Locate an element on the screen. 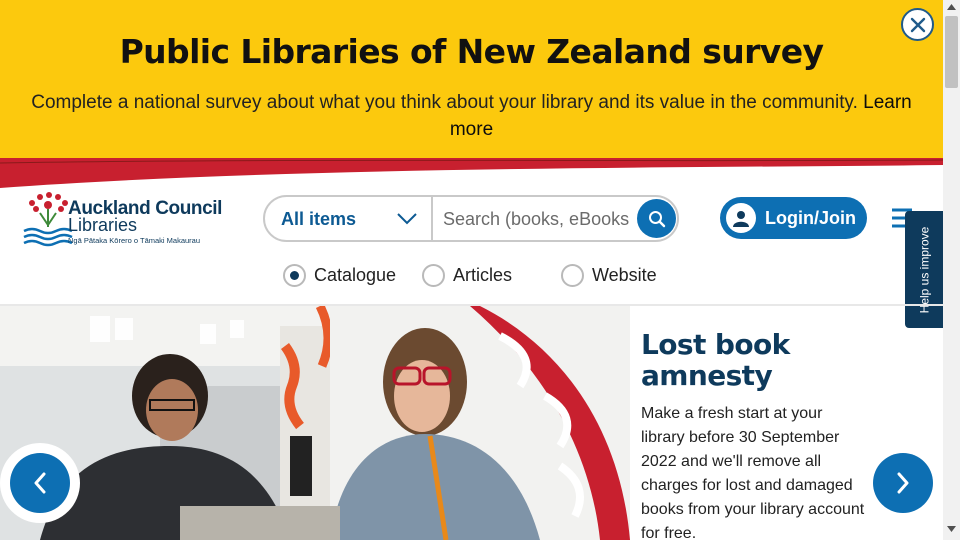 The height and width of the screenshot is (540, 960). help-tab-label: Help us improve is located at coordinates (924, 269).